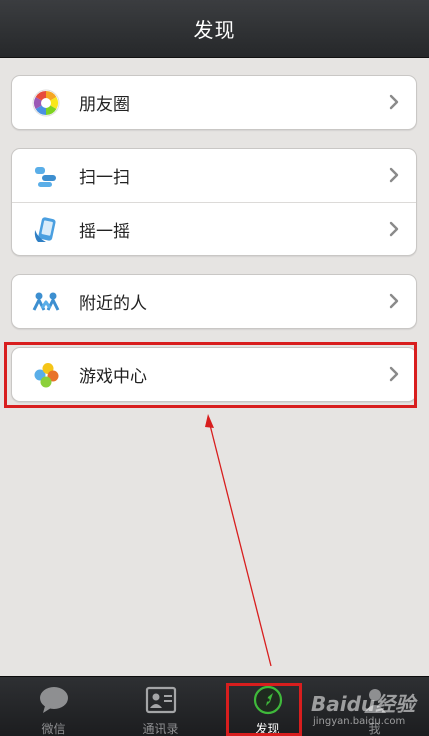 The height and width of the screenshot is (736, 429). I want to click on tab-label: 微信, so click(53, 729).